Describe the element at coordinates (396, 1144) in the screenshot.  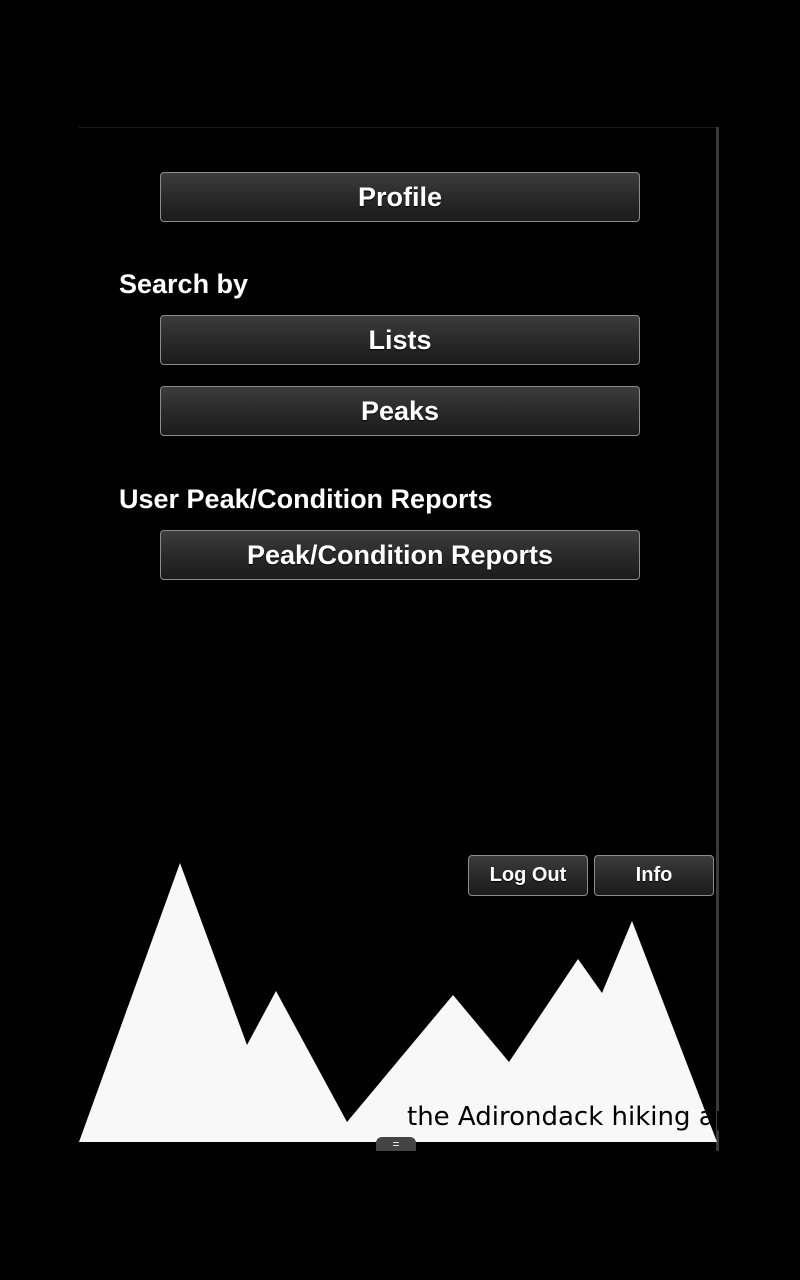
I see `drawer-handle: =` at that location.